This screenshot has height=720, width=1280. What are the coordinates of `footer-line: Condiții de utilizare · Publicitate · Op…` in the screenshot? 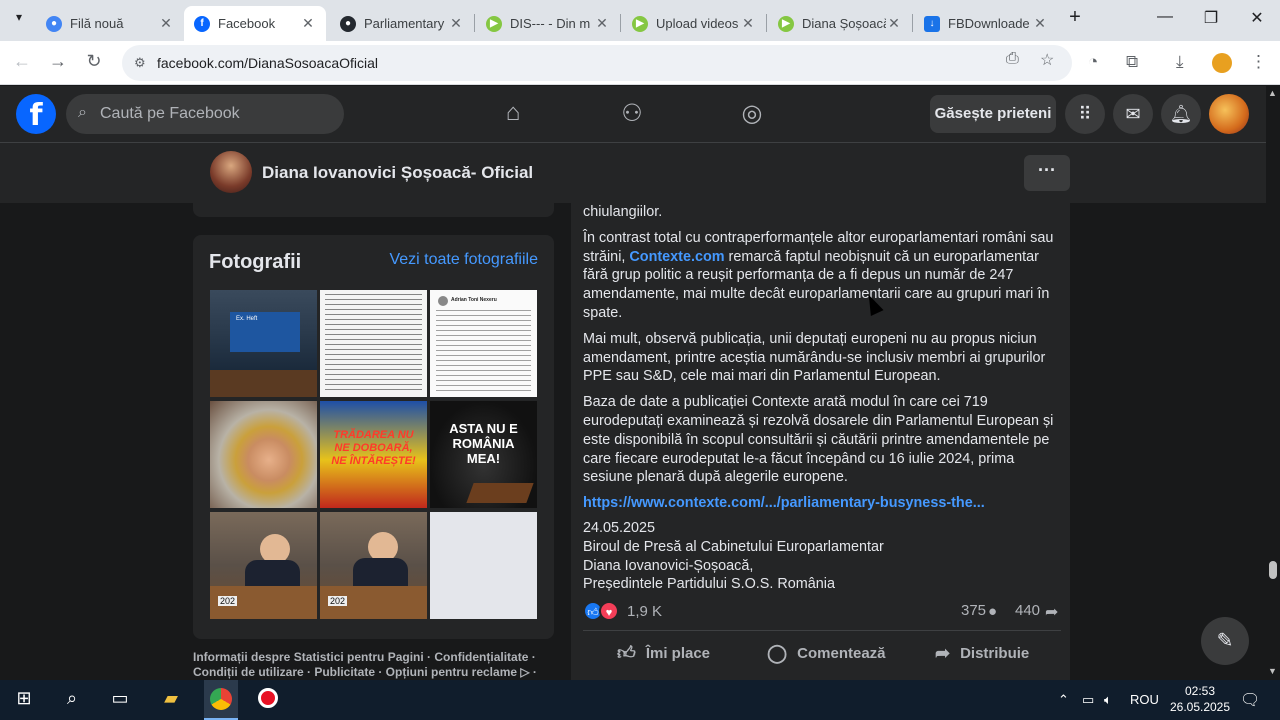 It's located at (373, 672).